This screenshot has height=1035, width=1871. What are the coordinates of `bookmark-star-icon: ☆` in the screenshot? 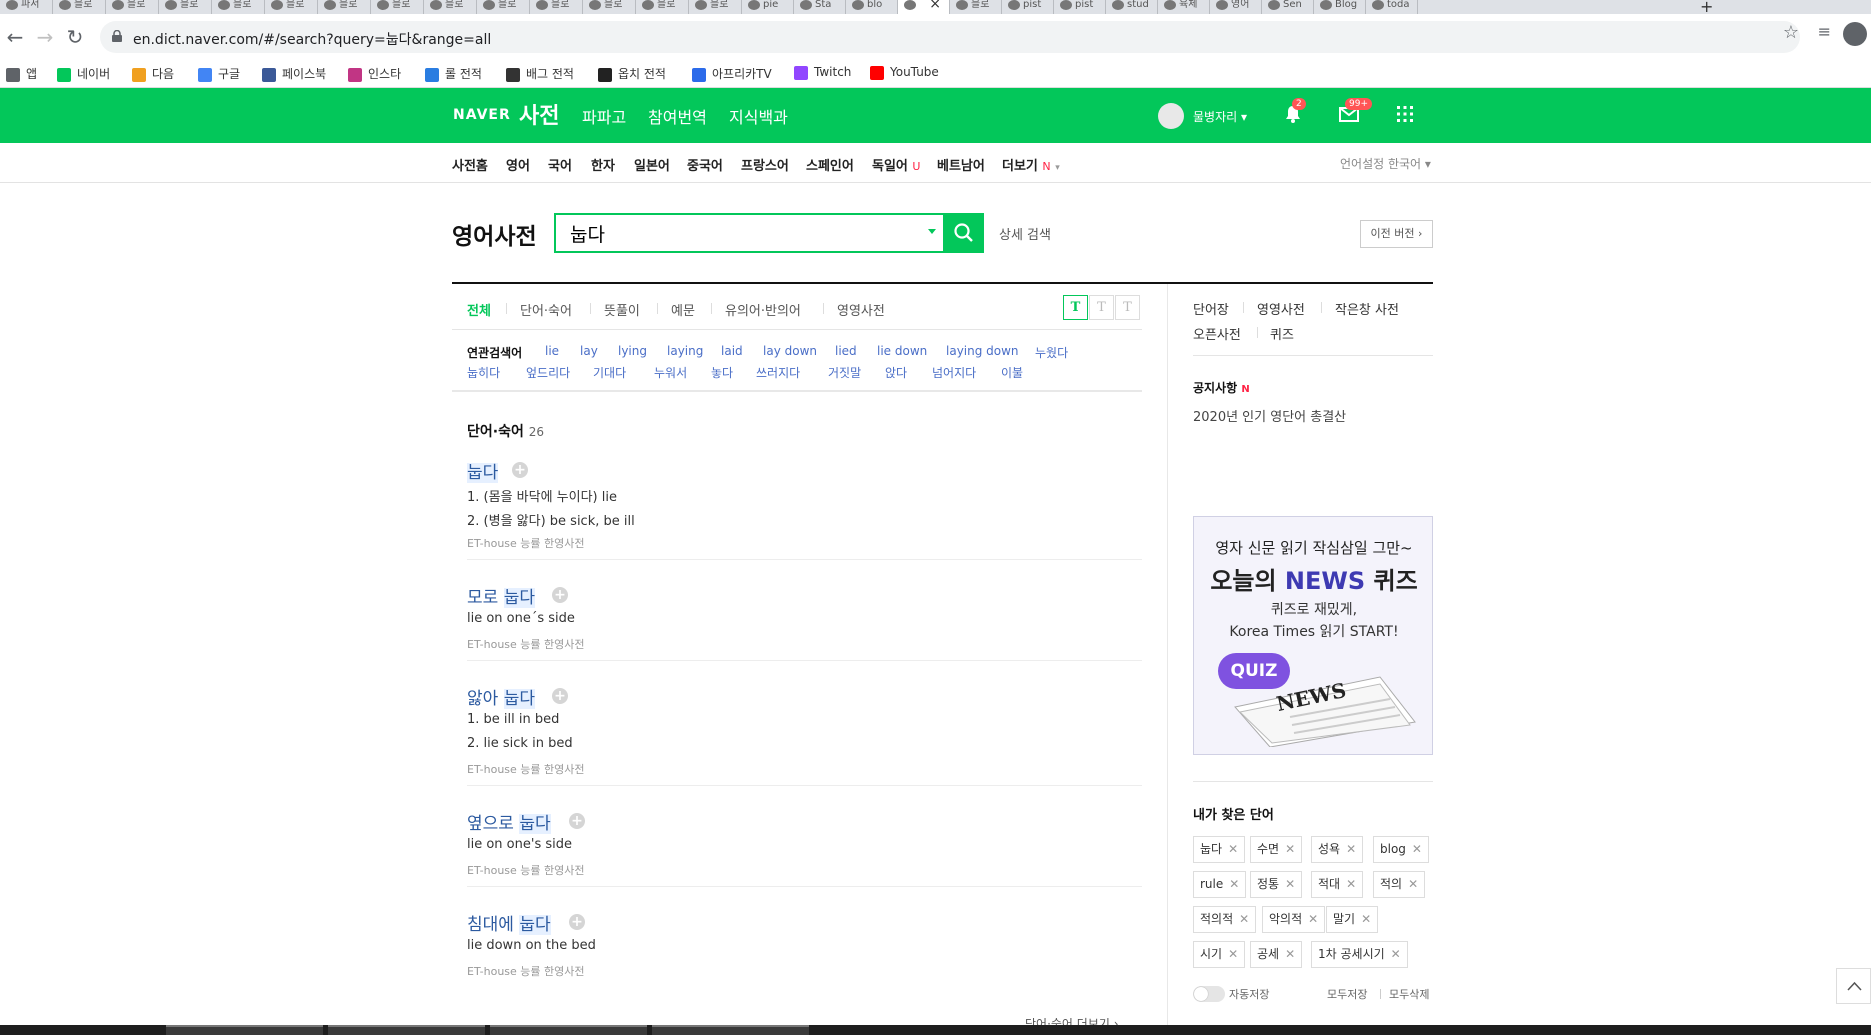 It's located at (1791, 32).